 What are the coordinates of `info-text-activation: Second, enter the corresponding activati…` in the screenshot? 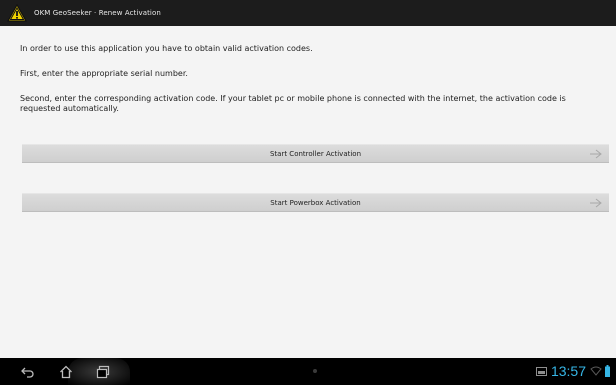 It's located at (293, 103).